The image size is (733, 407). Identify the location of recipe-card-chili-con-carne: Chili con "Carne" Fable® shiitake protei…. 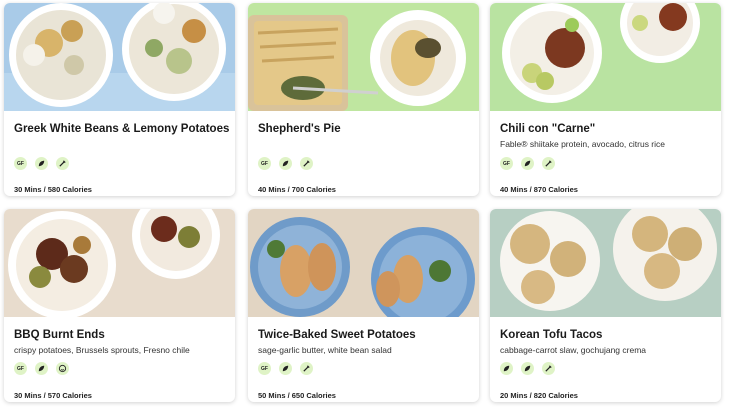
(605, 99).